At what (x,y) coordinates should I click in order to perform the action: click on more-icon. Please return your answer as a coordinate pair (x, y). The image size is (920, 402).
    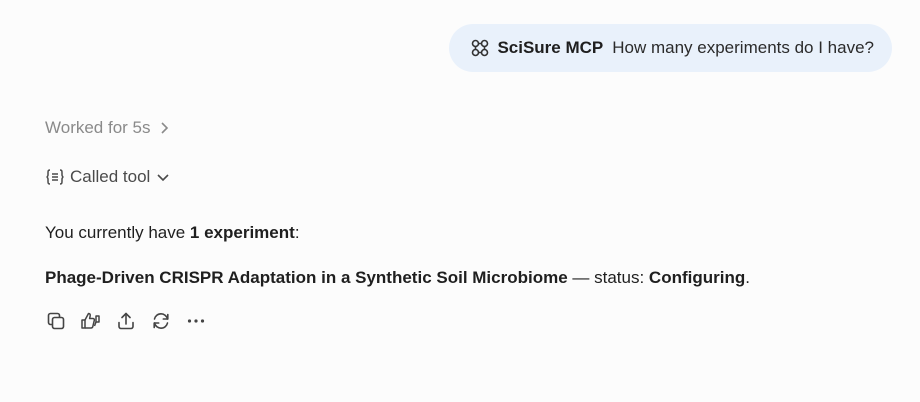
    Looking at the image, I should click on (196, 321).